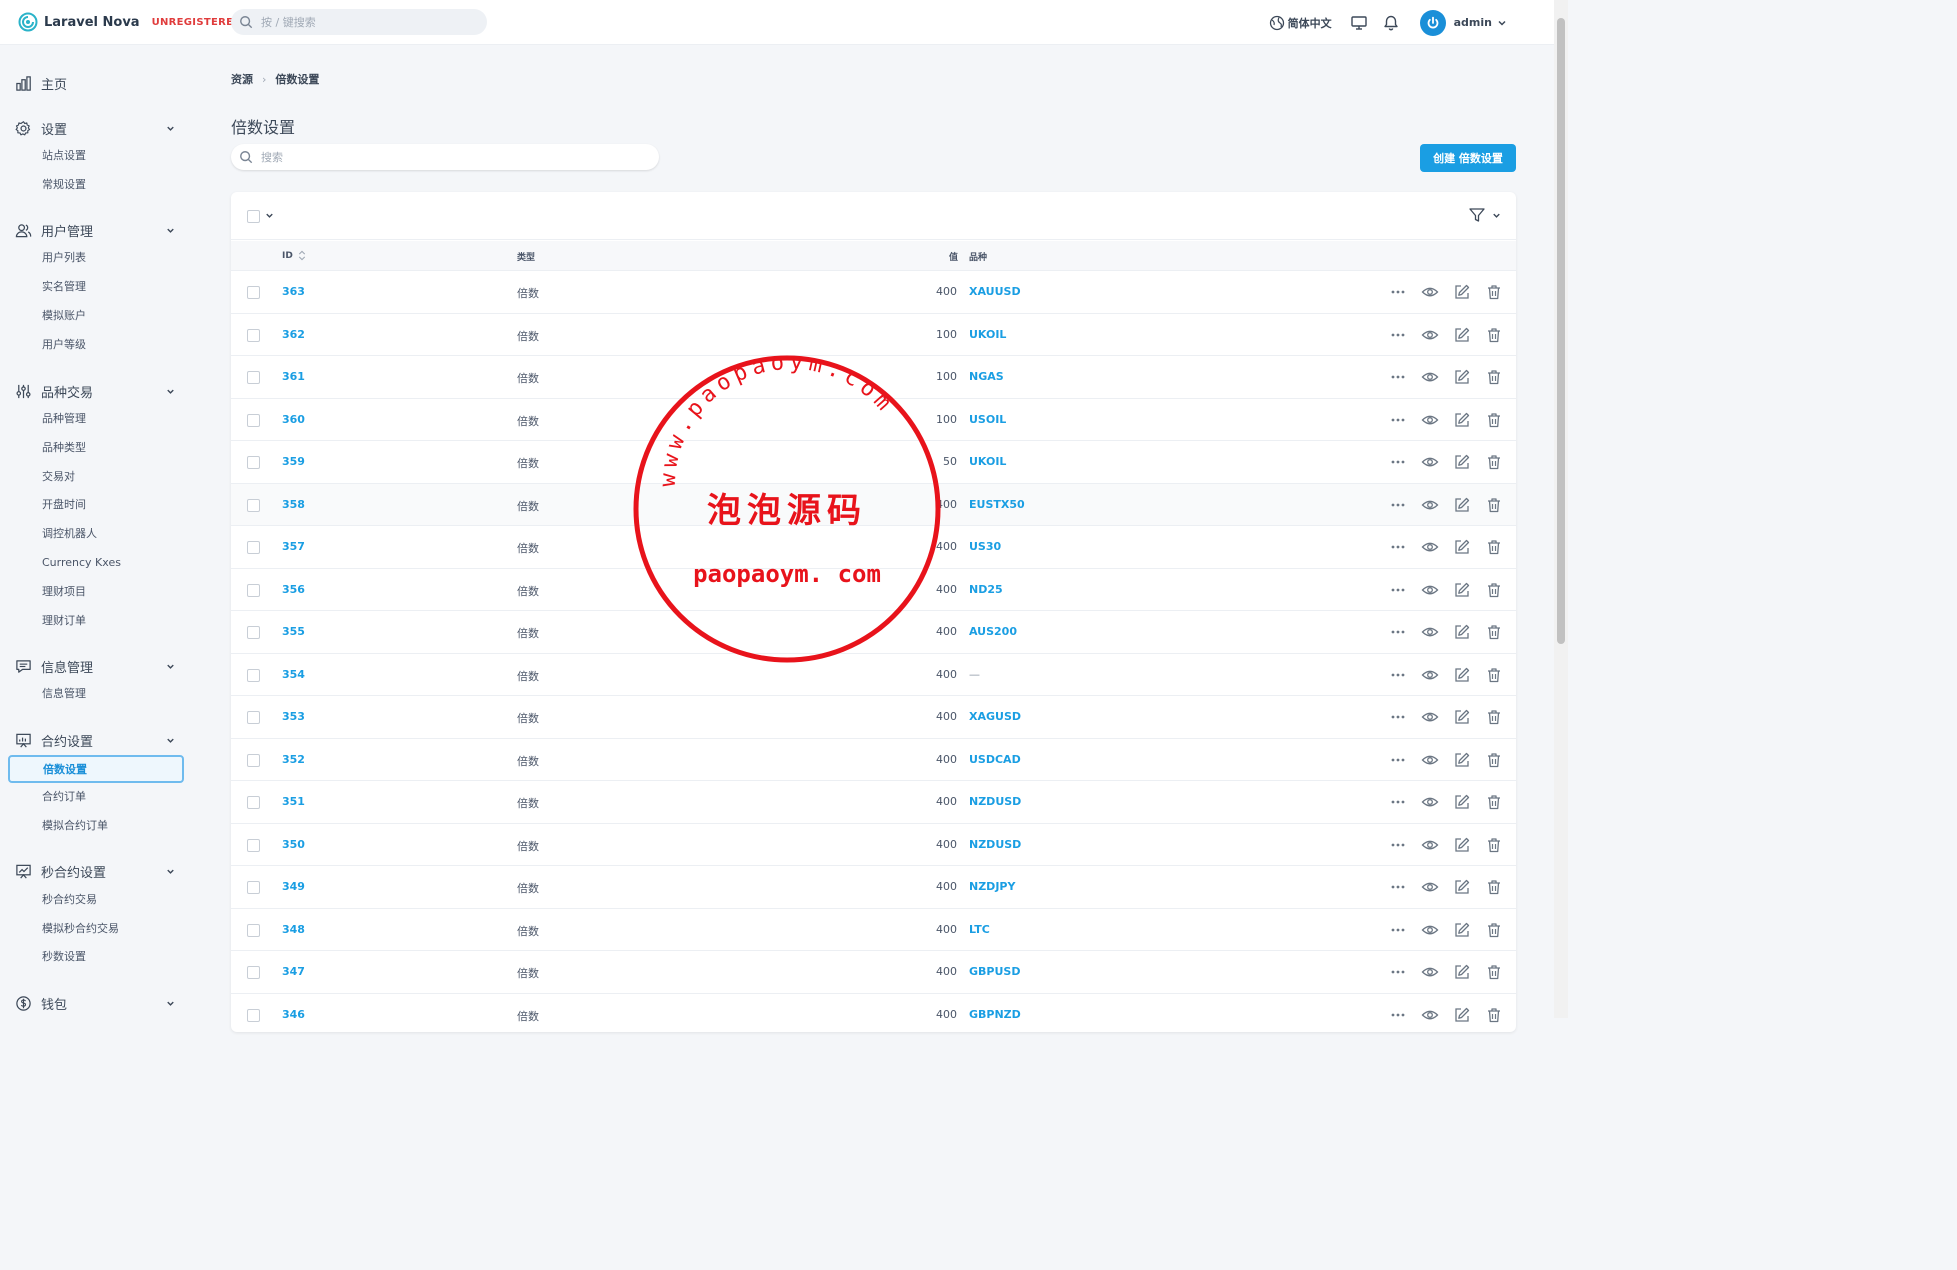  Describe the element at coordinates (97, 666) in the screenshot. I see `sidebar-group-messages: 信息管理` at that location.